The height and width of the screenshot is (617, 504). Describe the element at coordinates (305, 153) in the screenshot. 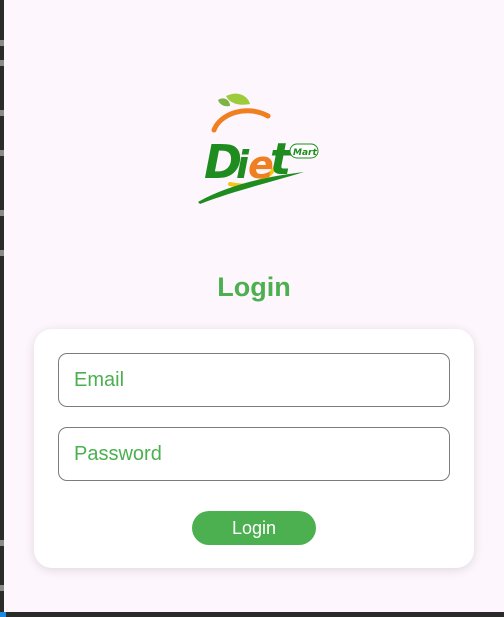

I see `svg-text: Mart` at that location.